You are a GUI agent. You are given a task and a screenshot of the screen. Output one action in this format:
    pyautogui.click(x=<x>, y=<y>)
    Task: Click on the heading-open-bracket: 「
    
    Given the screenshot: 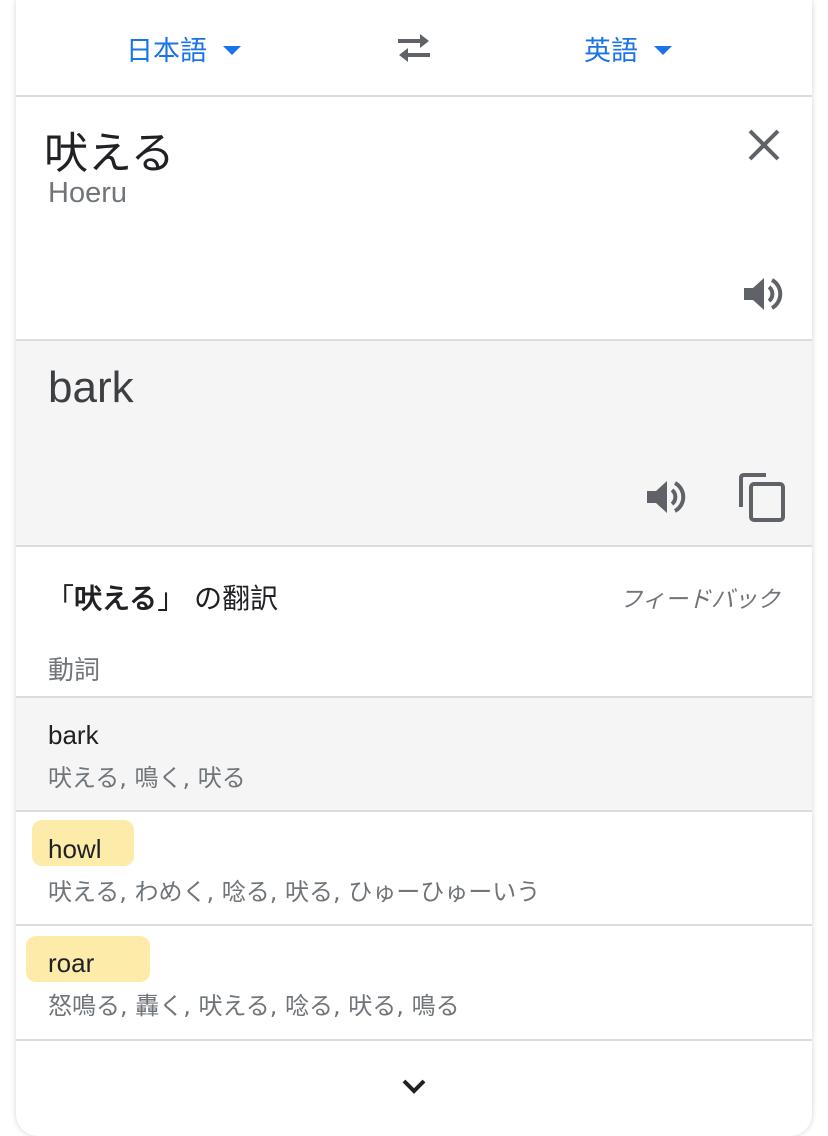 What is the action you would take?
    pyautogui.click(x=60, y=598)
    